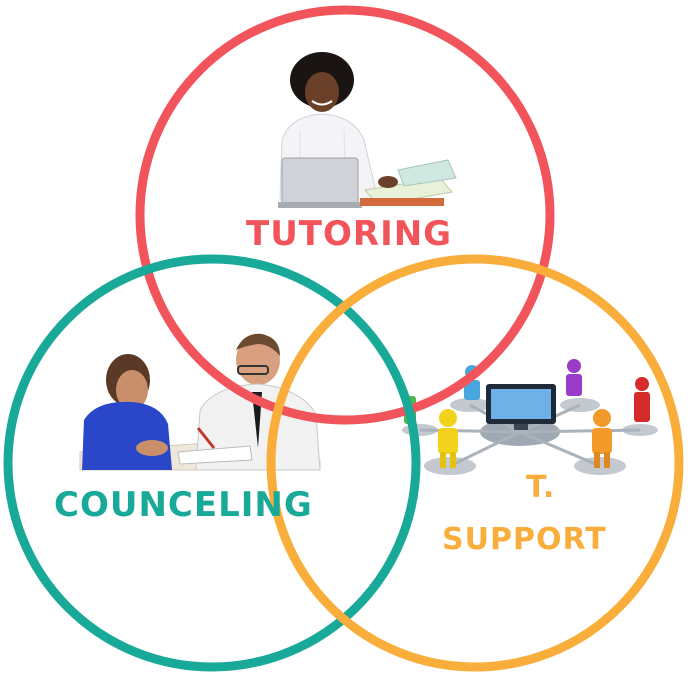 This screenshot has width=691, height=689. What do you see at coordinates (642, 399) in the screenshot?
I see `figure-red` at bounding box center [642, 399].